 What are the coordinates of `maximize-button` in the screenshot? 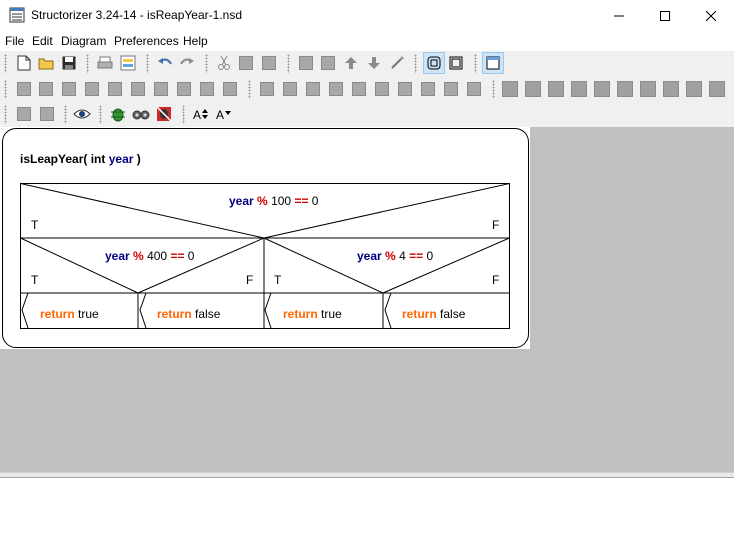 It's located at (665, 15).